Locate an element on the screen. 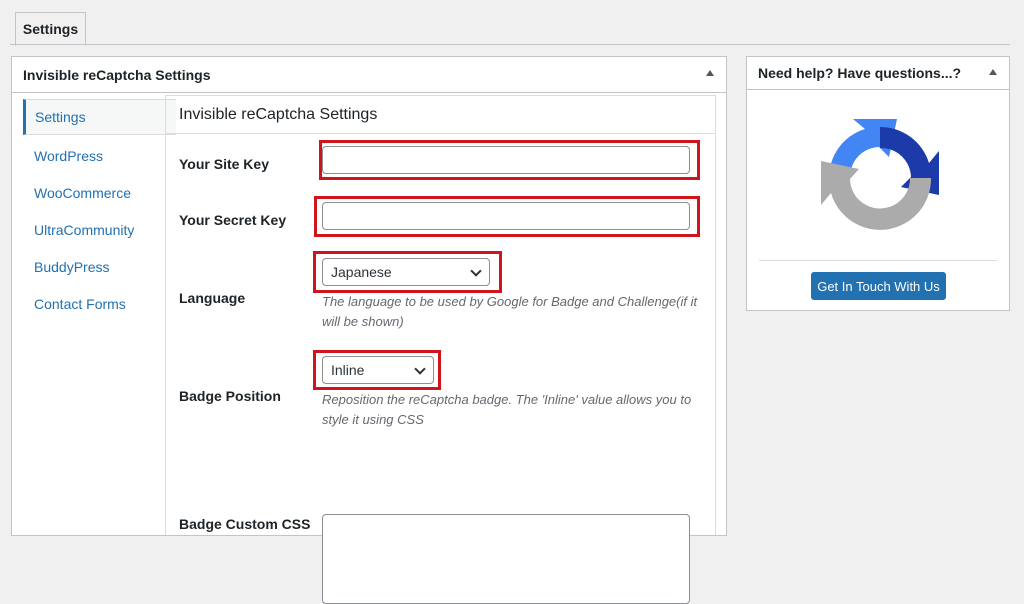  badge-position-select-value: Inline is located at coordinates (348, 370).